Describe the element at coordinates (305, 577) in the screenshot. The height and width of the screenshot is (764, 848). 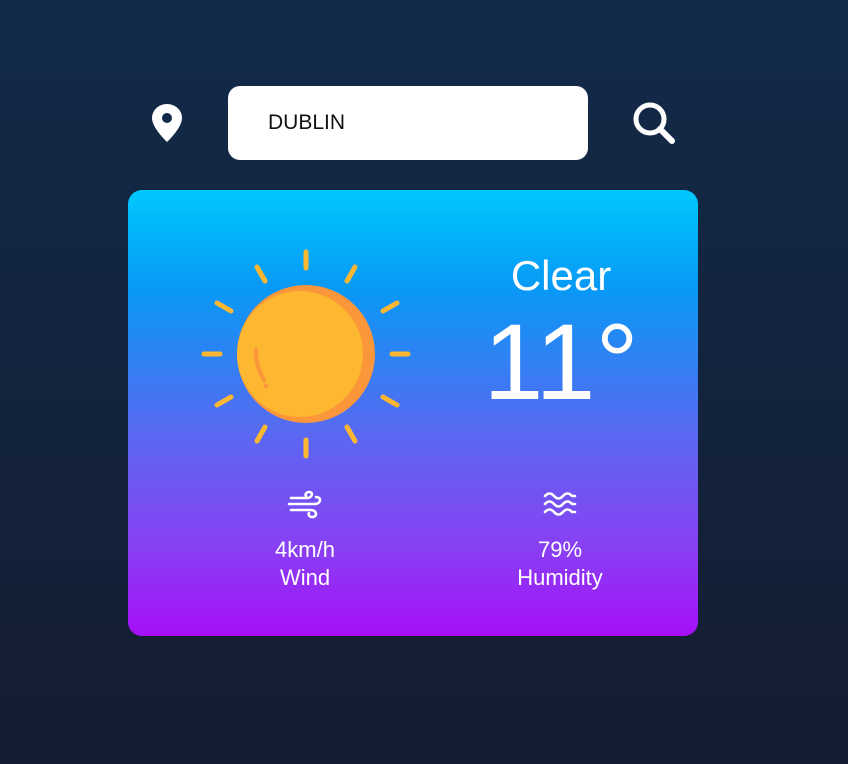
I see `wind-label: Wind` at that location.